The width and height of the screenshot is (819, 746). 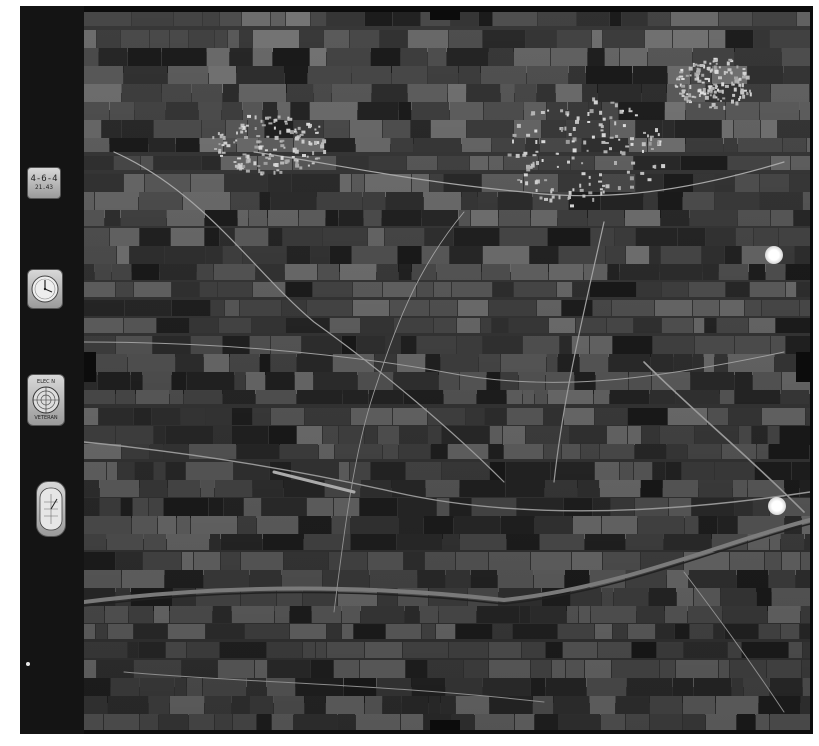 I want to click on instrument-strip, so click(x=52, y=370).